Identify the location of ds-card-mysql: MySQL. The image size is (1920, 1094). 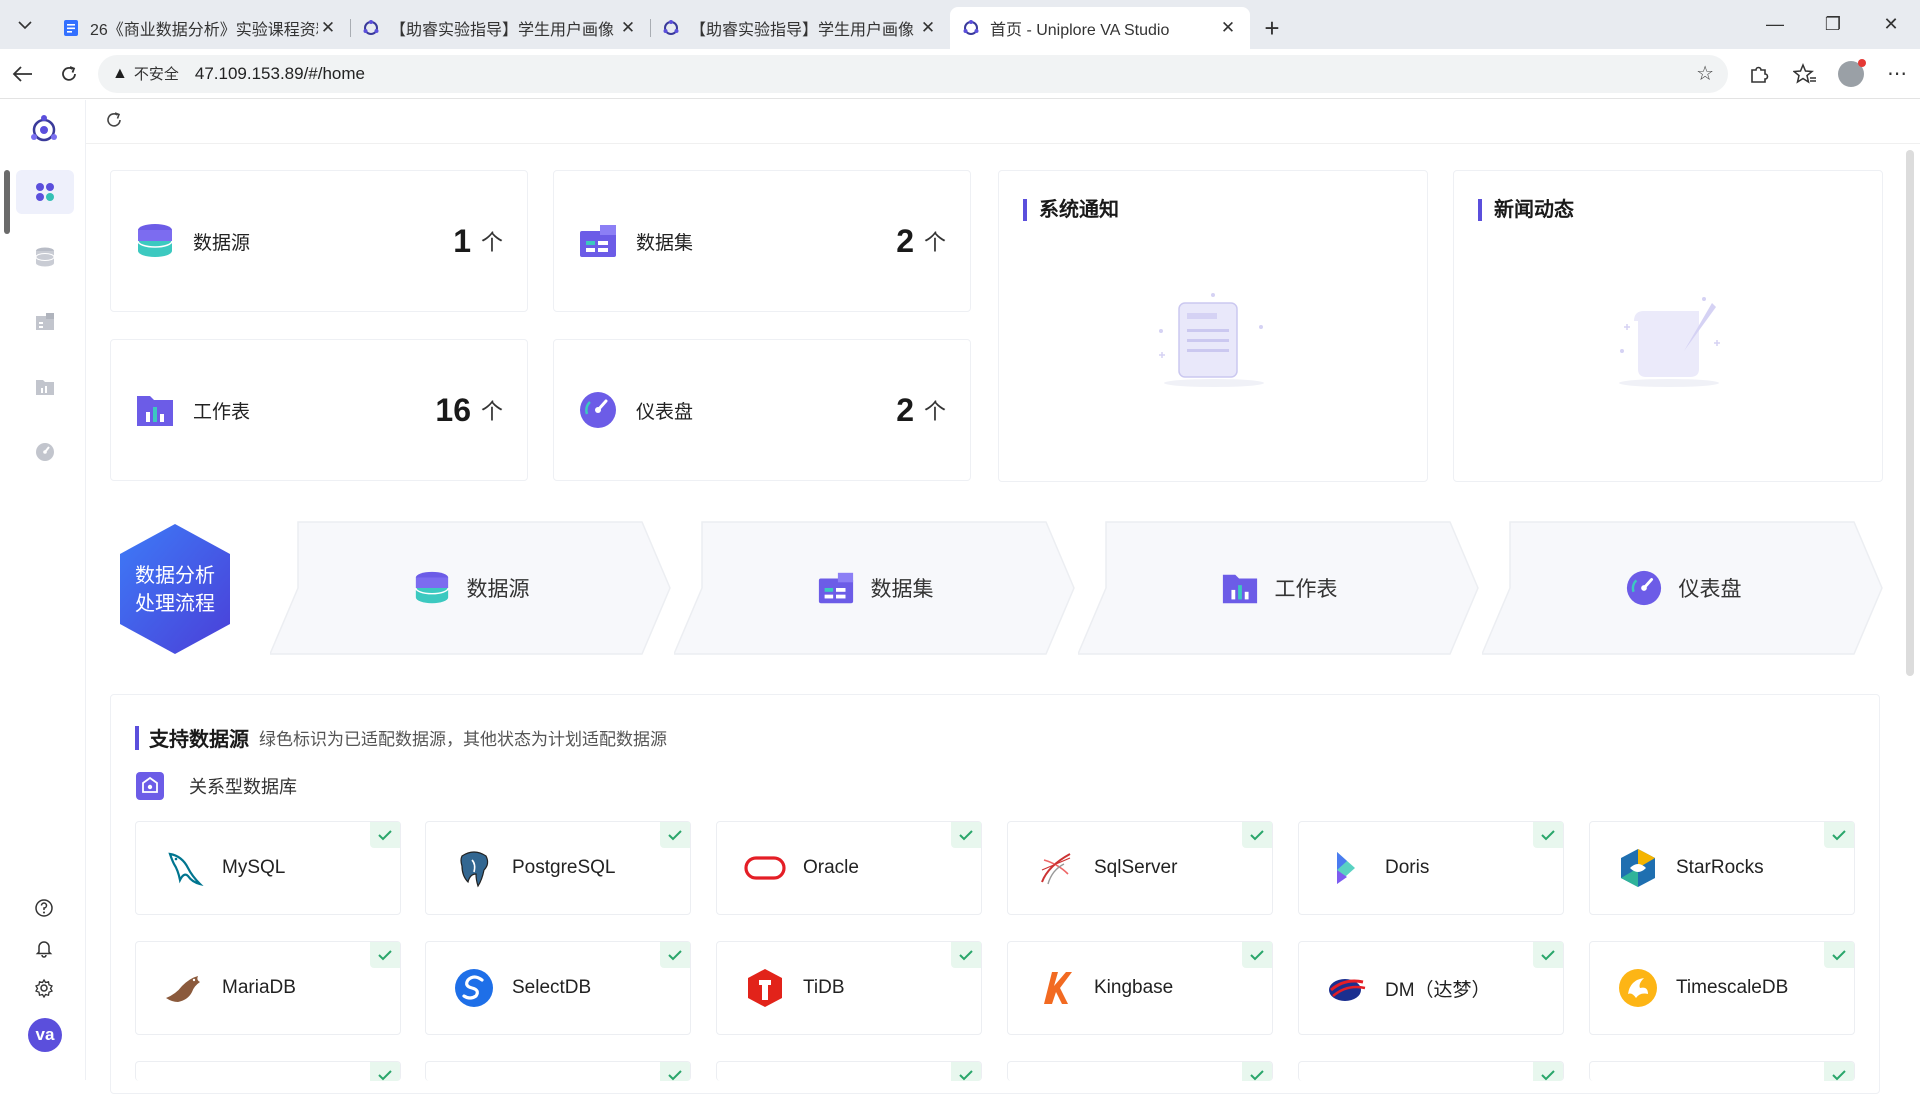
(268, 868).